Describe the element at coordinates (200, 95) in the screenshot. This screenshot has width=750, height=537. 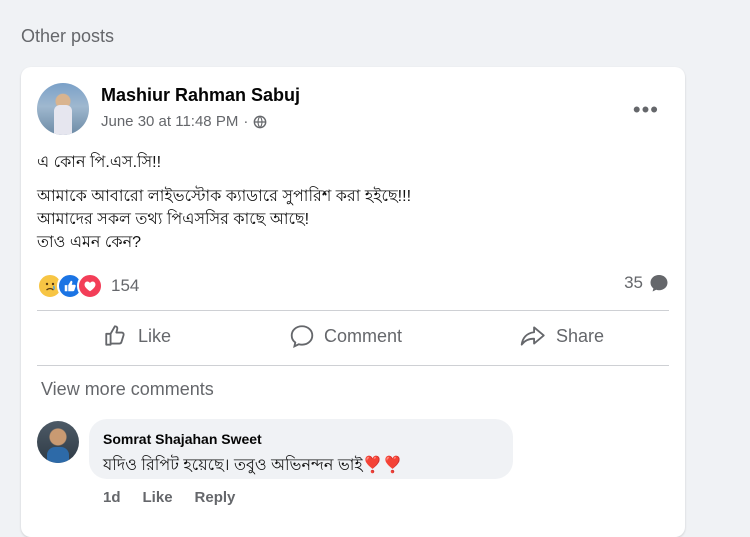
I see `post-author-name: Mashiur Rahman Sabuj` at that location.